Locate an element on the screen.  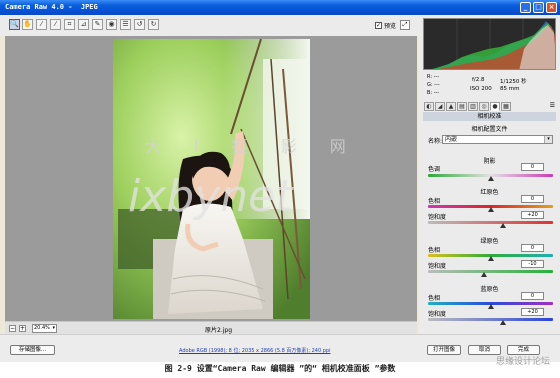
shadows-tint-input: 0 is located at coordinates (532, 167).